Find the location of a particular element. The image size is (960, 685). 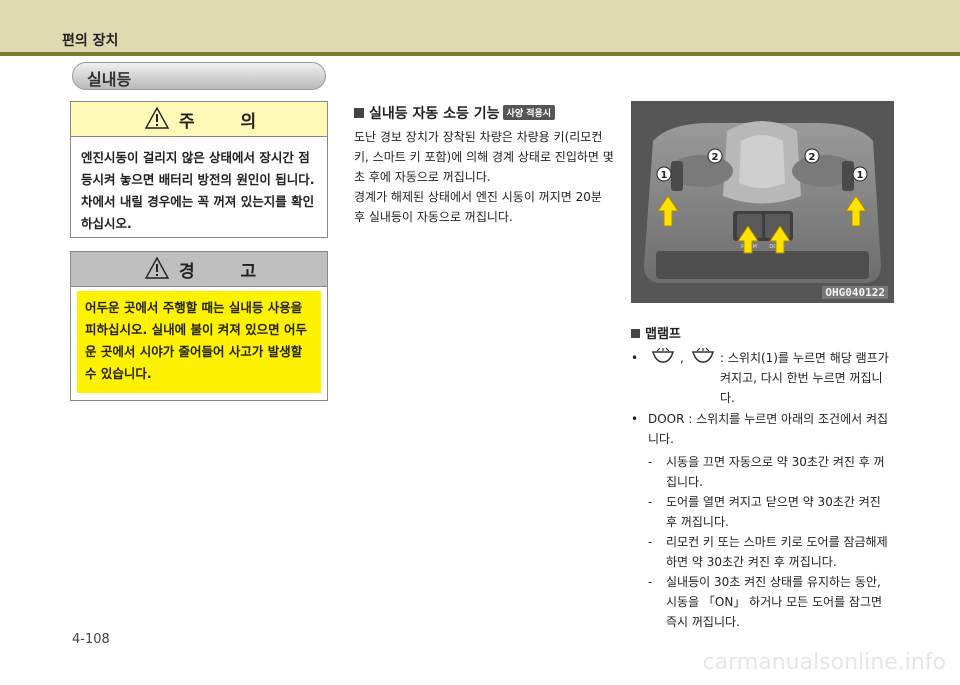

photo-code: OHG040122 is located at coordinates (855, 292).